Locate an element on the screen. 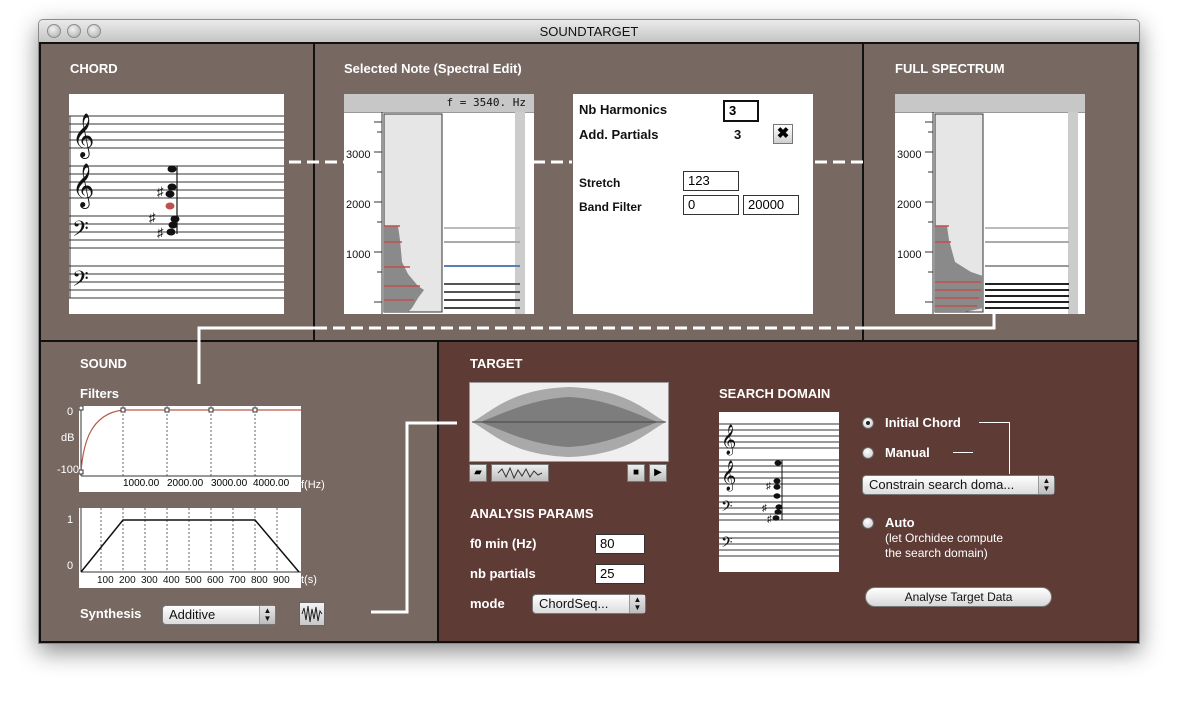 This screenshot has width=1177, height=703. freq-display: f = 3540. Hz is located at coordinates (486, 102).